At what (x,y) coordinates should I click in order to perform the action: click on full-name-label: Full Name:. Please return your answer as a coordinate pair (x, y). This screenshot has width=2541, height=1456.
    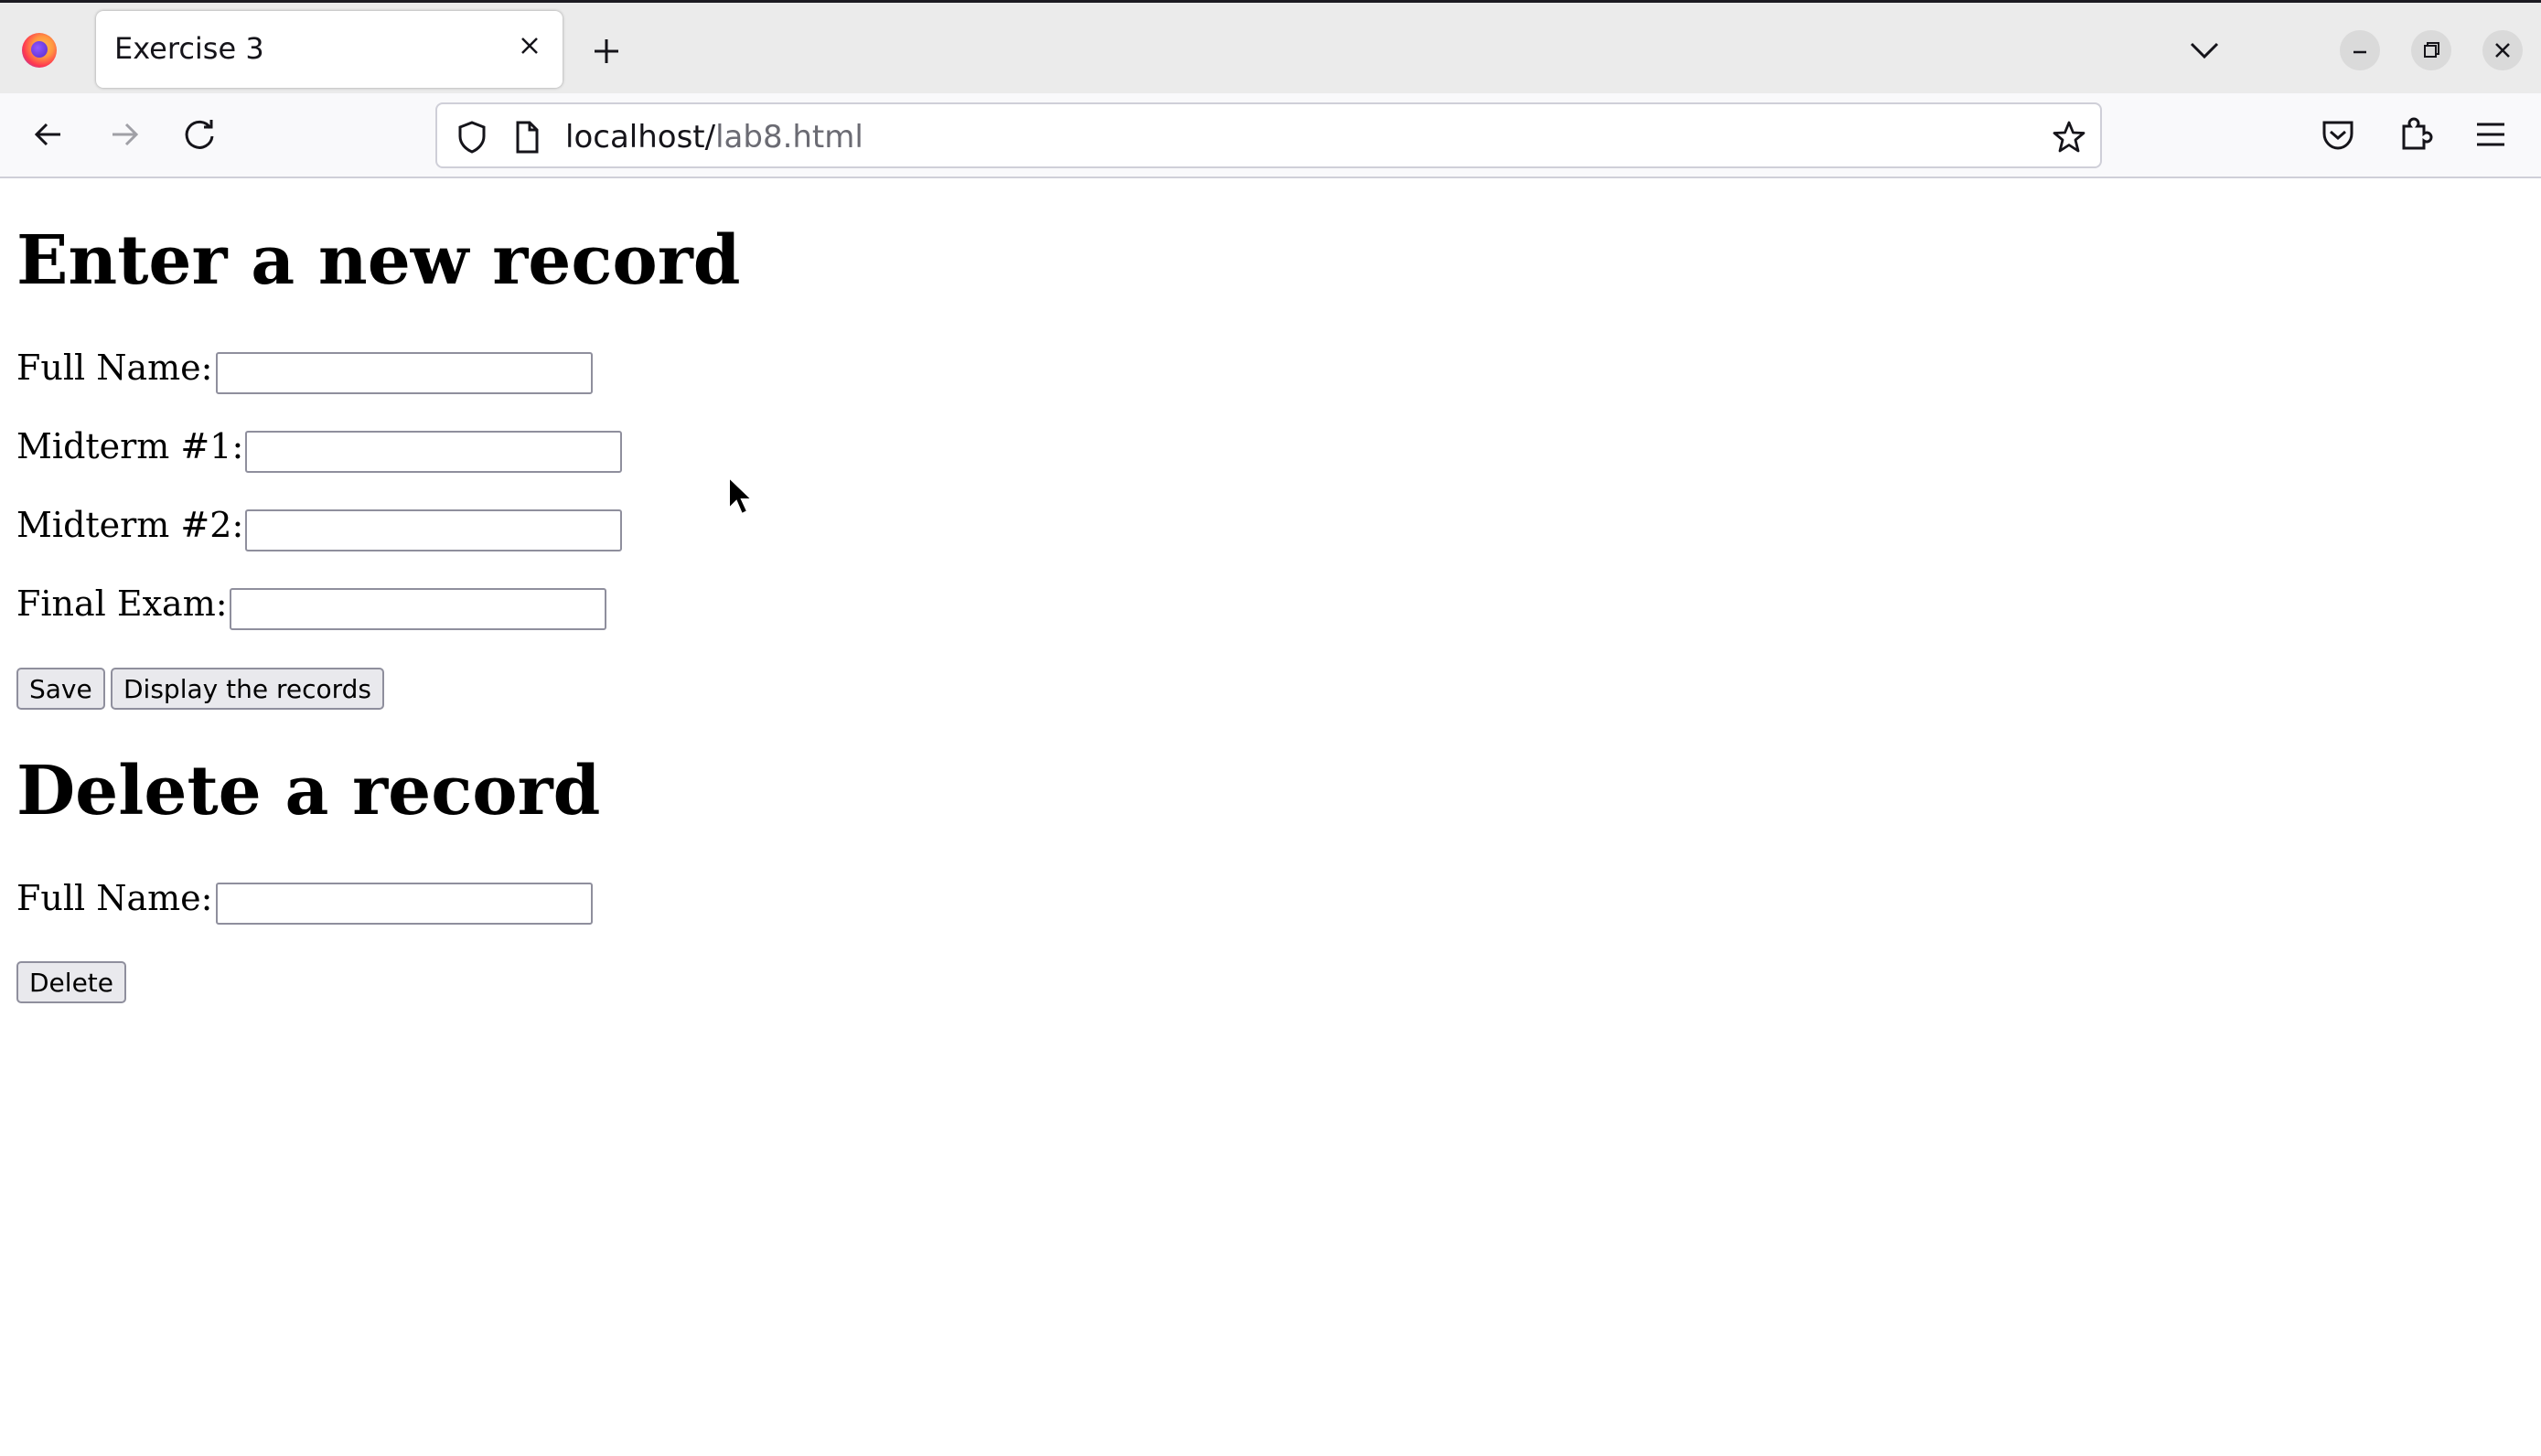
    Looking at the image, I should click on (114, 368).